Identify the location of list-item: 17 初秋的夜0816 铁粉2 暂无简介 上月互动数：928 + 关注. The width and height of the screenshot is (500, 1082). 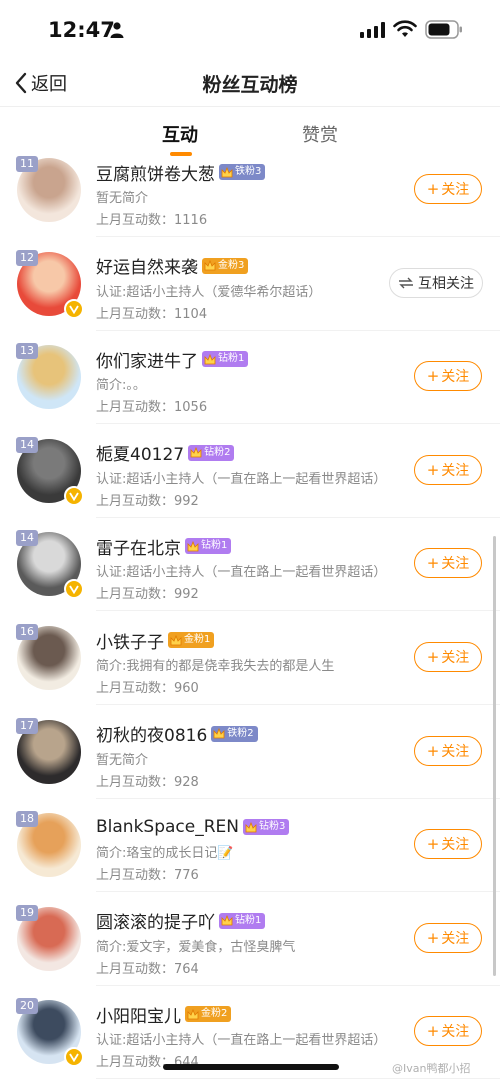
(250, 752).